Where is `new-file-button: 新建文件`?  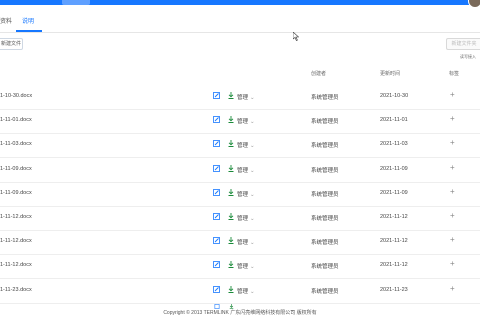 new-file-button: 新建文件 is located at coordinates (11, 44).